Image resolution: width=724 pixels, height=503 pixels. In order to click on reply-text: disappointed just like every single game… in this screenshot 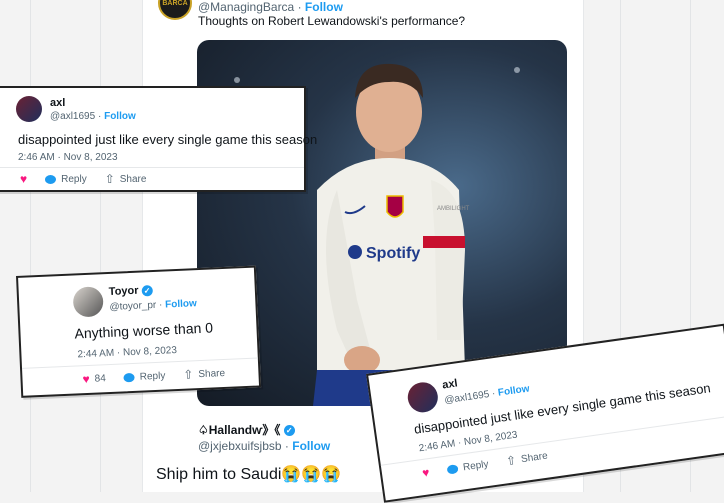, I will do `click(168, 139)`.